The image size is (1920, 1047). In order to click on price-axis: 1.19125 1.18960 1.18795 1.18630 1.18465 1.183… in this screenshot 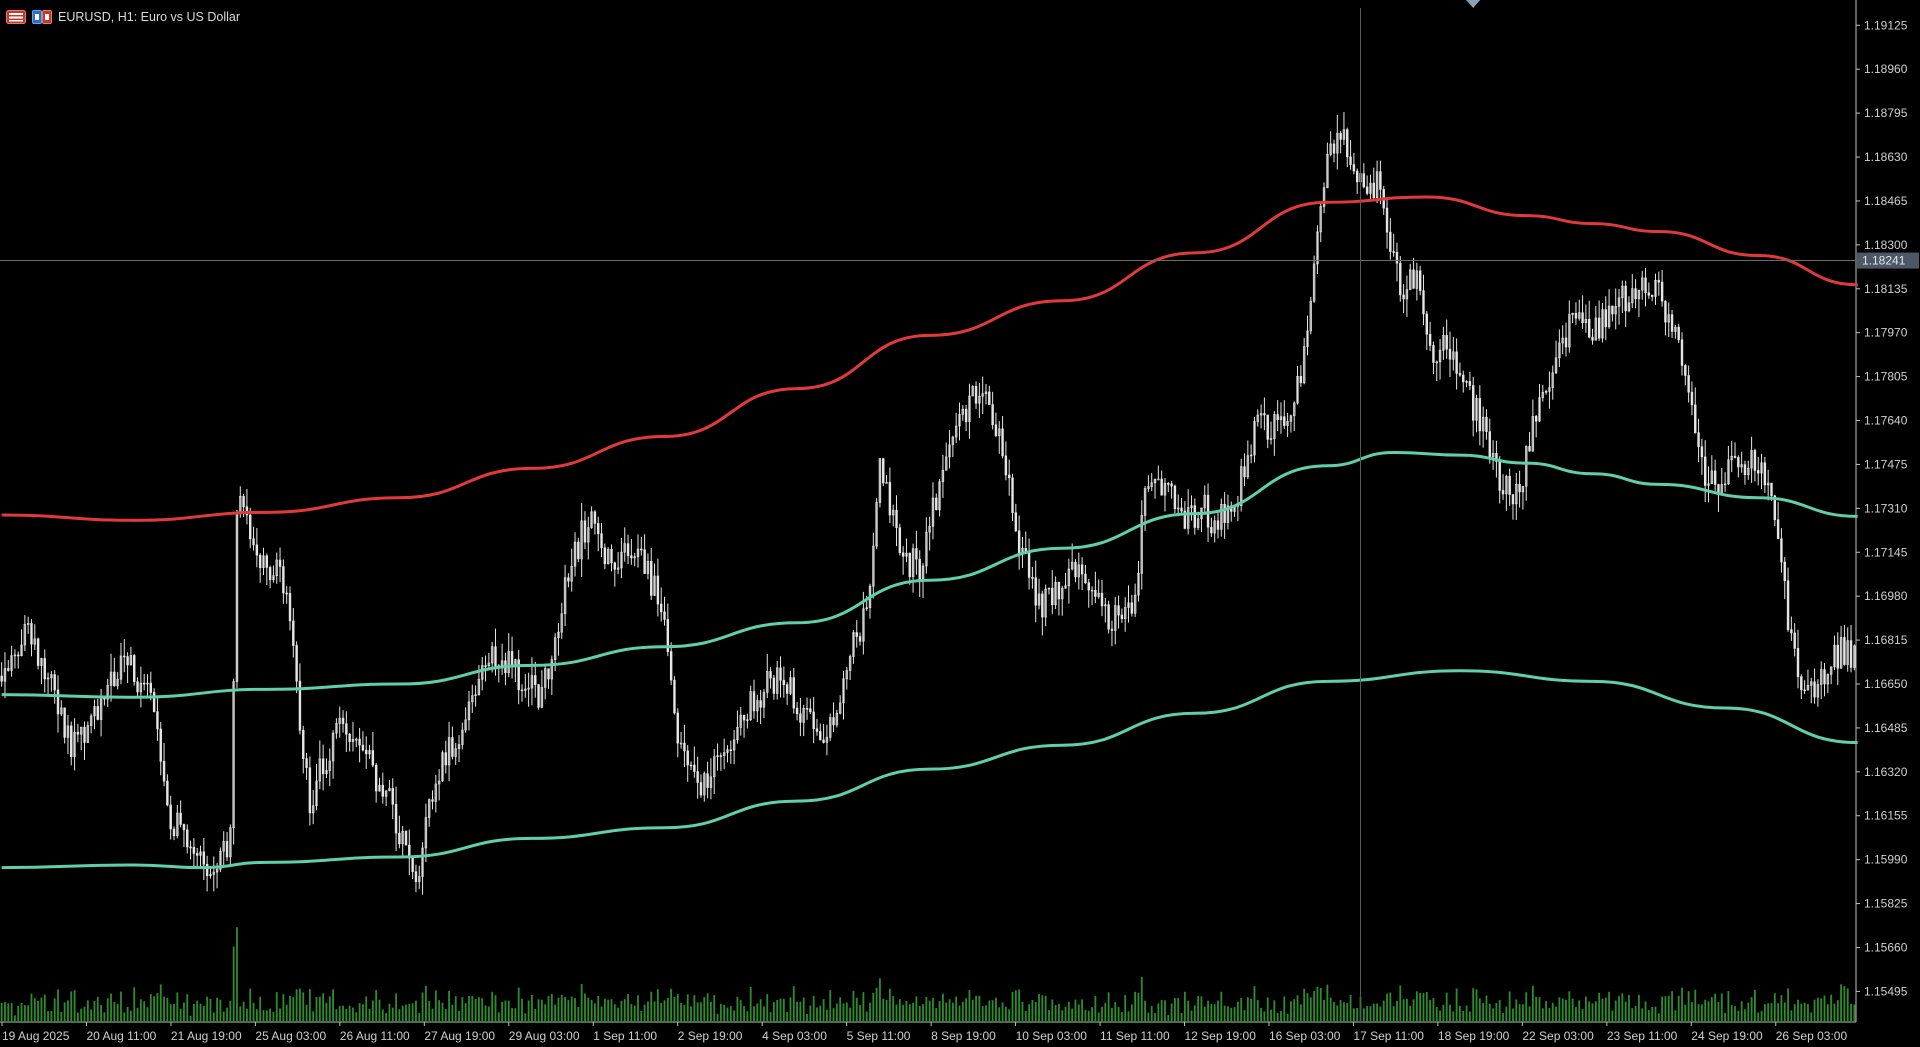, I will do `click(1882, 508)`.